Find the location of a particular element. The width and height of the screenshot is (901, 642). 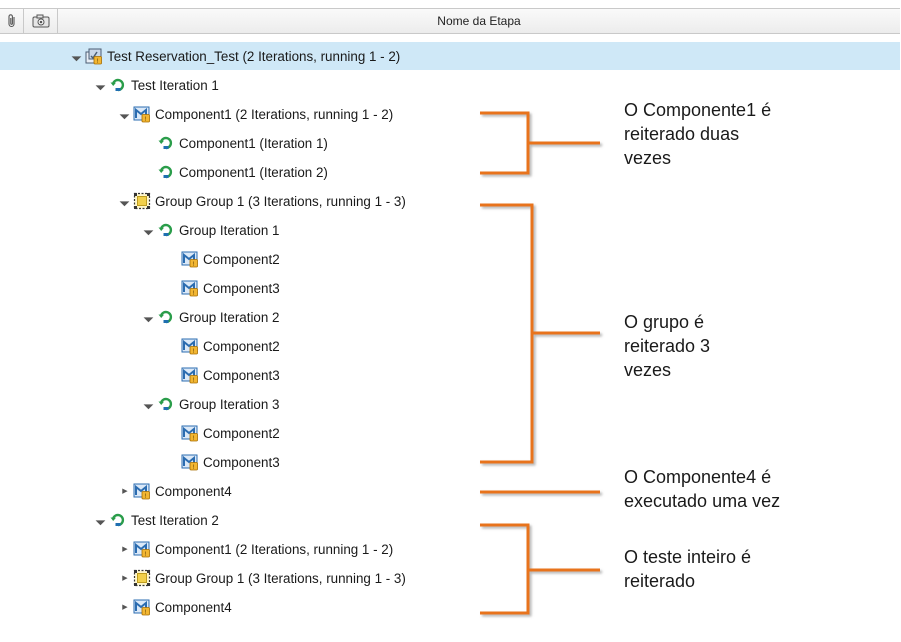

annotation-note: O teste inteiro é reiterado is located at coordinates (688, 569).